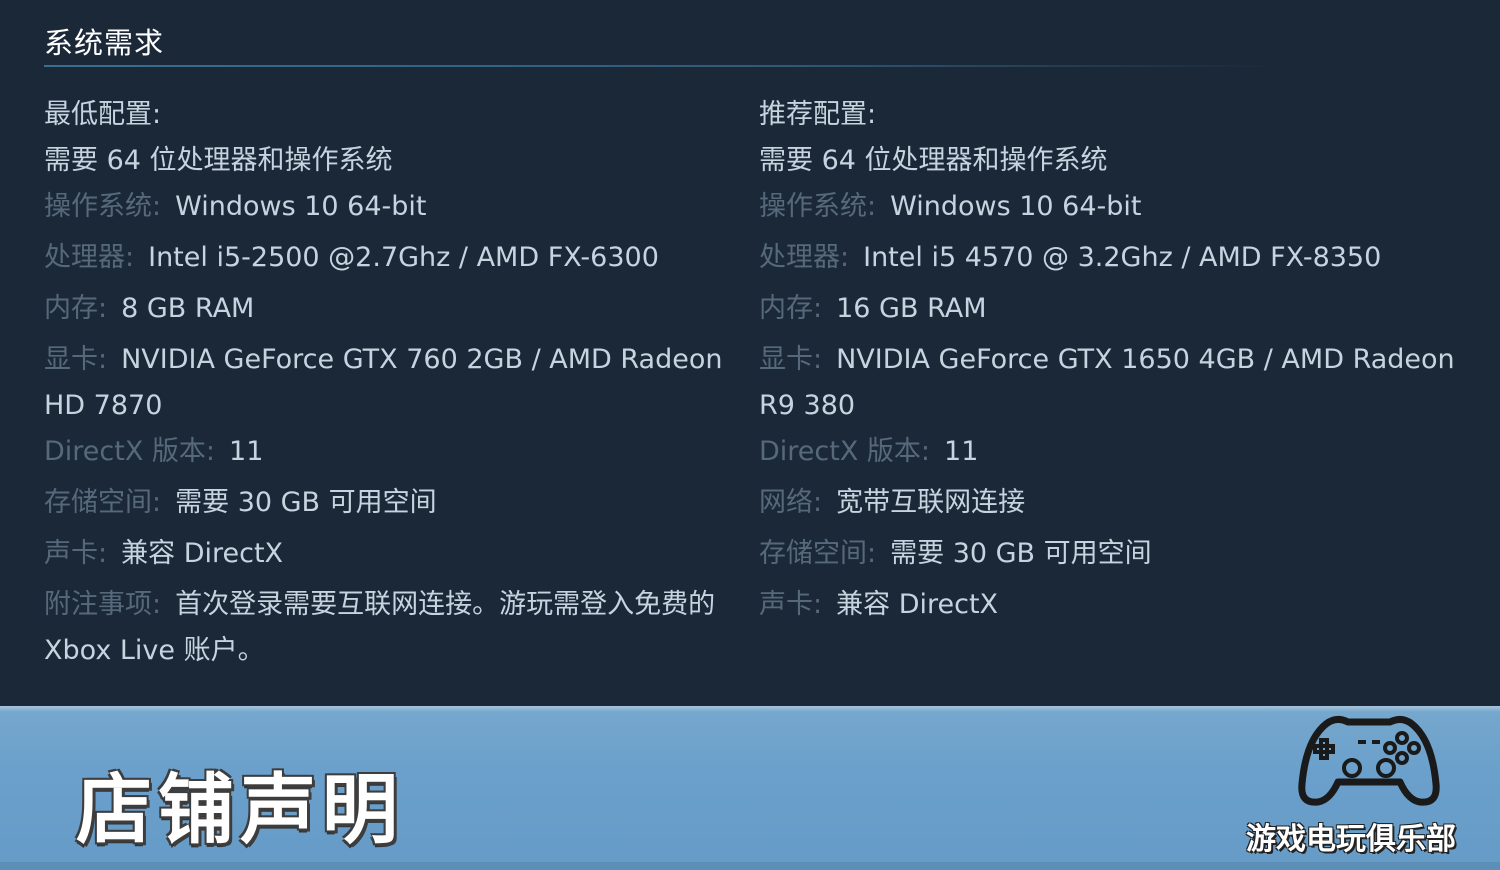  I want to click on minimum-row-os: 操作系统: Windows 10 64-bit, so click(394, 207).